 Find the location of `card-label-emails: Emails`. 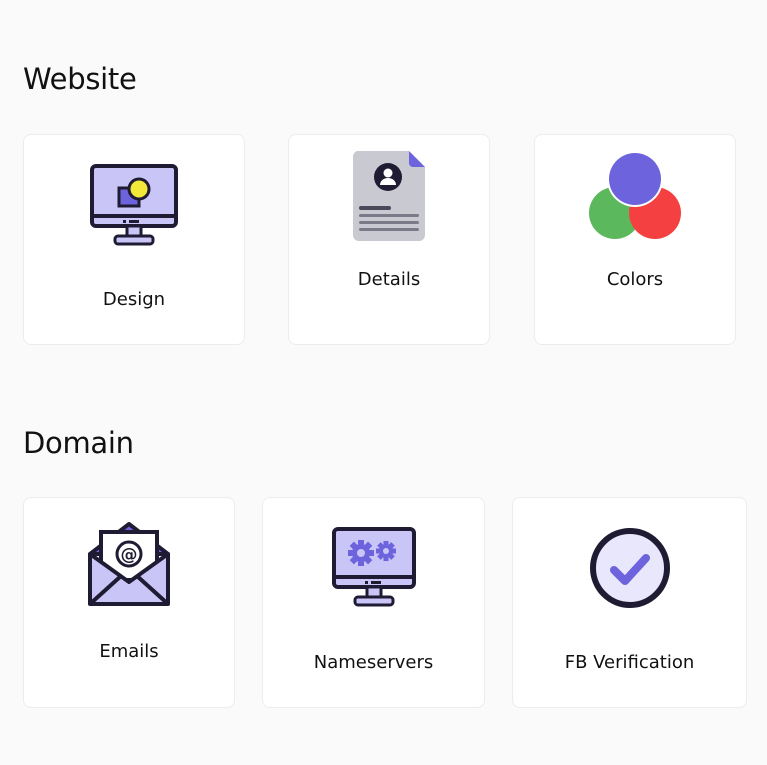

card-label-emails: Emails is located at coordinates (129, 651).